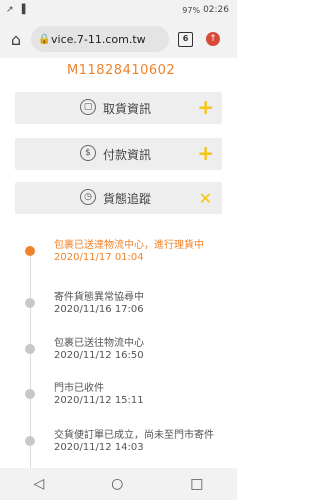 This screenshot has height=500, width=320. I want to click on clock-icon: ◷, so click(88, 197).